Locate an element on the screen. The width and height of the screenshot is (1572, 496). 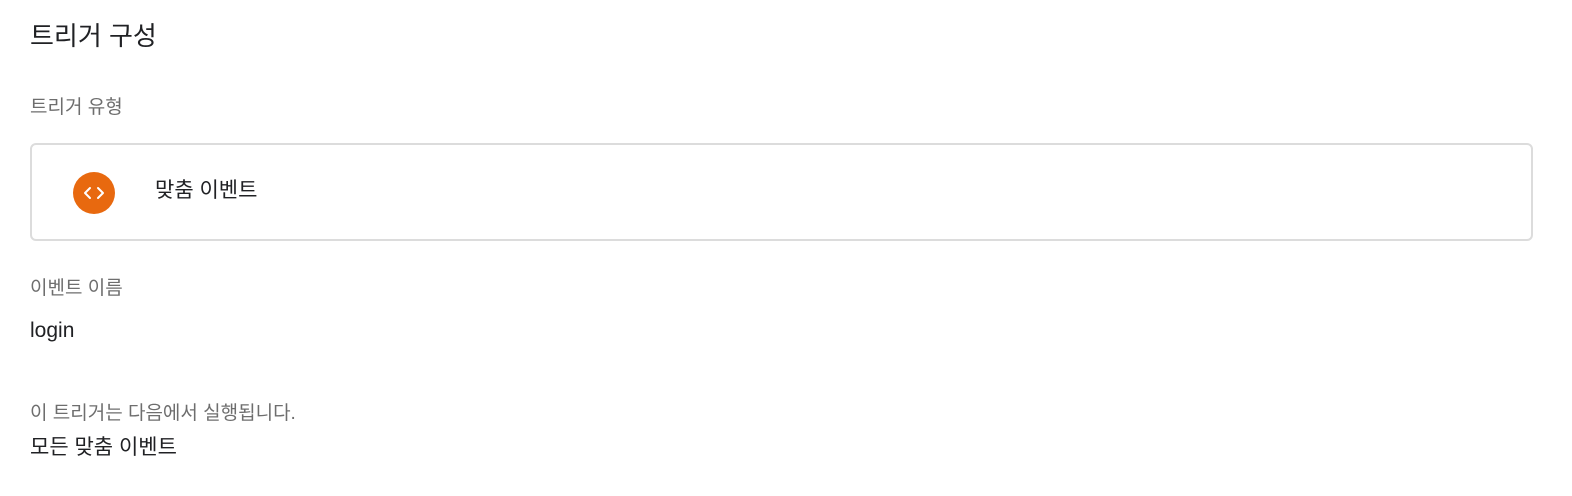
code-brackets-icon is located at coordinates (94, 193).